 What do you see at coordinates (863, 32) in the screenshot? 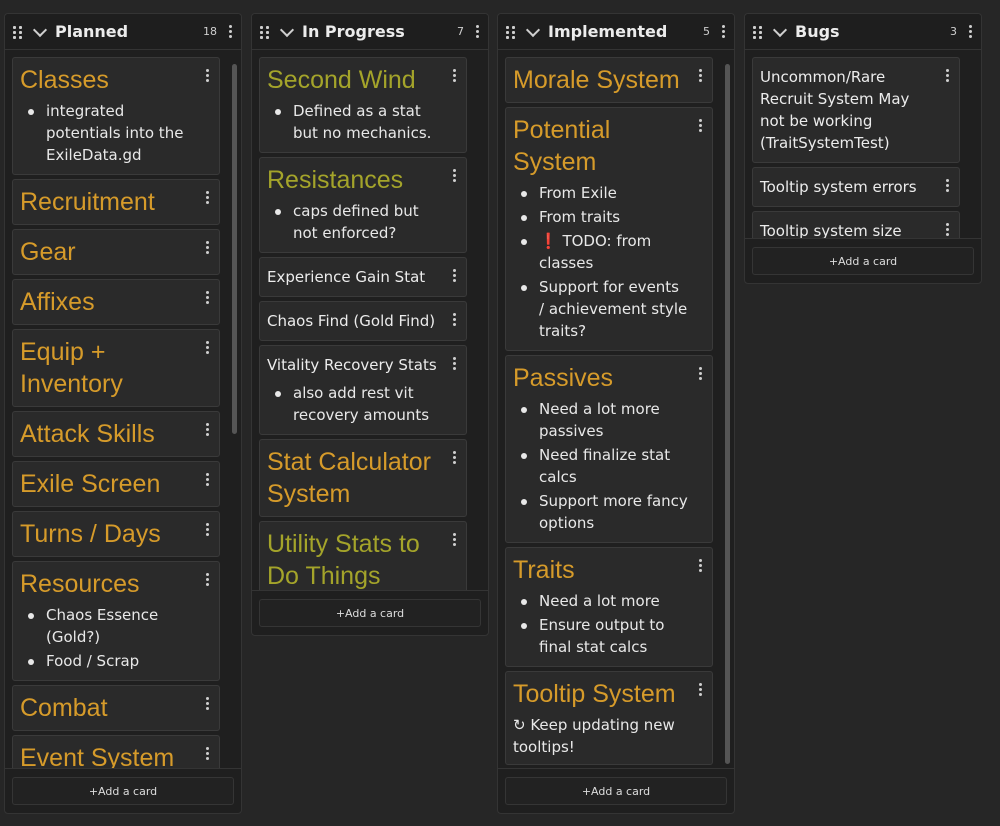
I see `column-header: Bugs 3` at bounding box center [863, 32].